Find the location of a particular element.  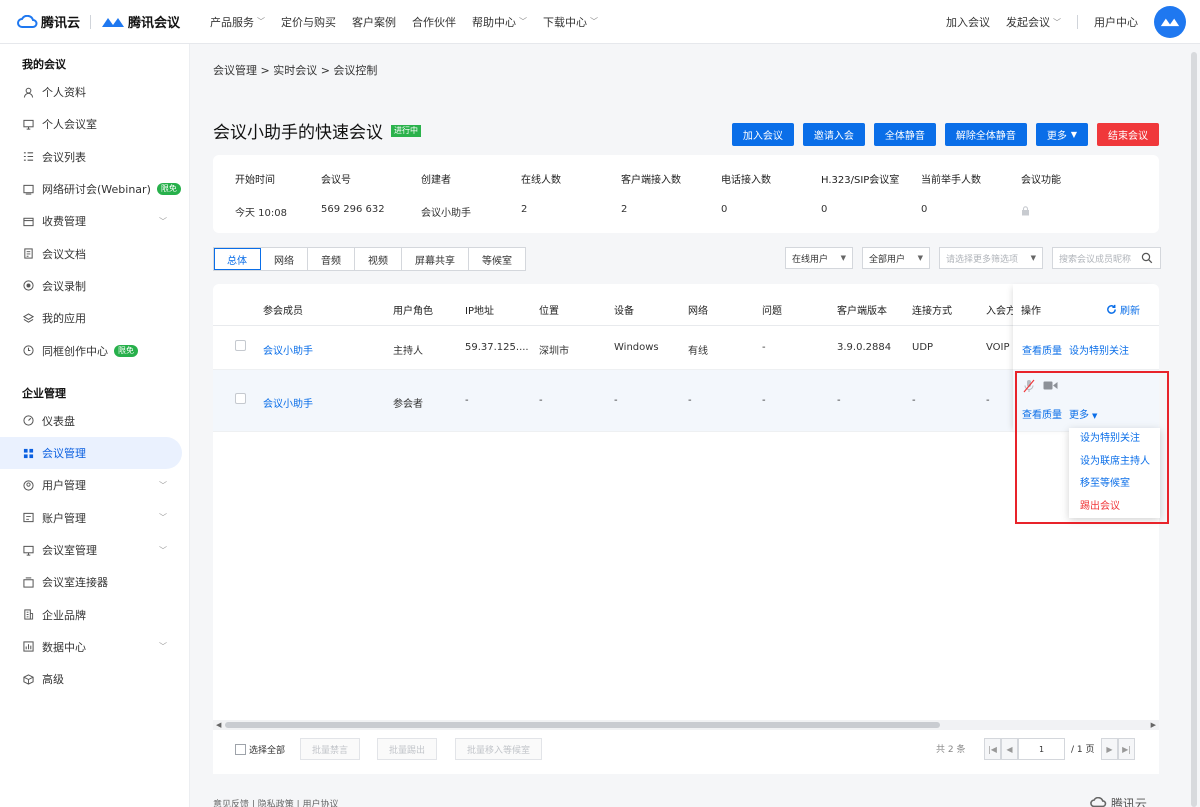

online-user-select: 在线用户 ▼ is located at coordinates (819, 258).